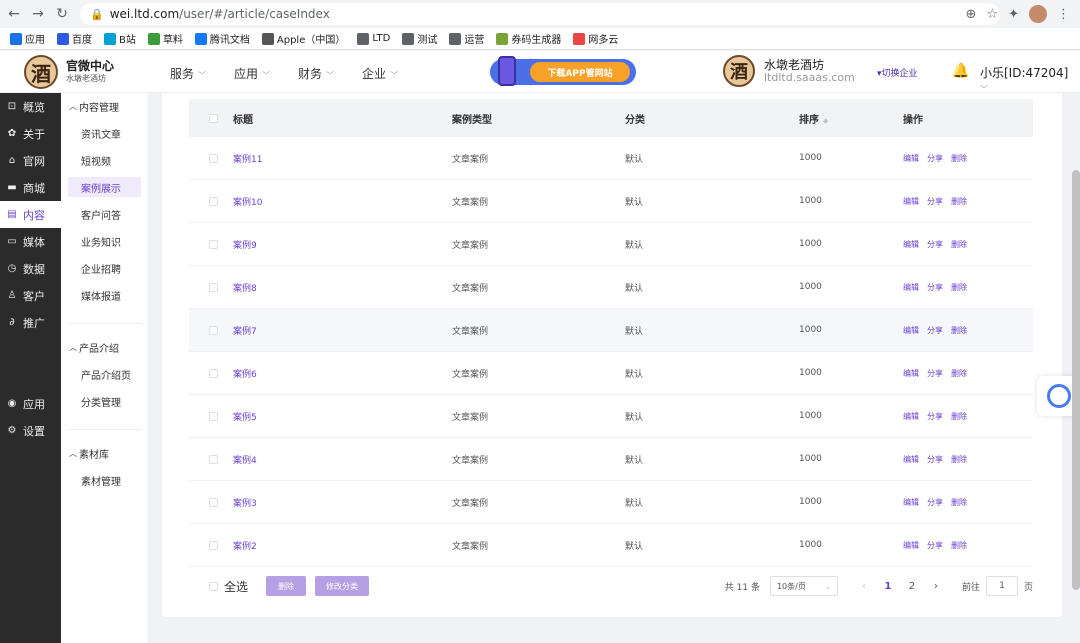 The image size is (1080, 643). I want to click on sub-group-title: ︿ 内容管理, so click(104, 106).